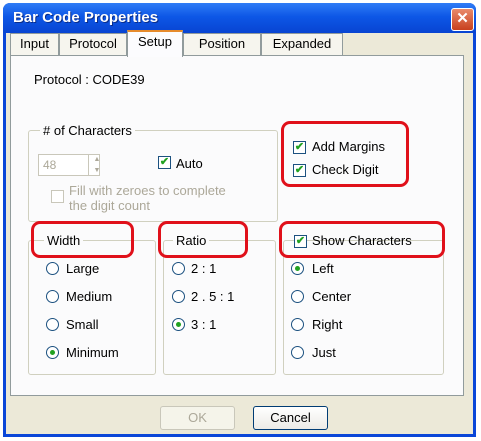  Describe the element at coordinates (178, 324) in the screenshot. I see `ratio-3-1-radio` at that location.